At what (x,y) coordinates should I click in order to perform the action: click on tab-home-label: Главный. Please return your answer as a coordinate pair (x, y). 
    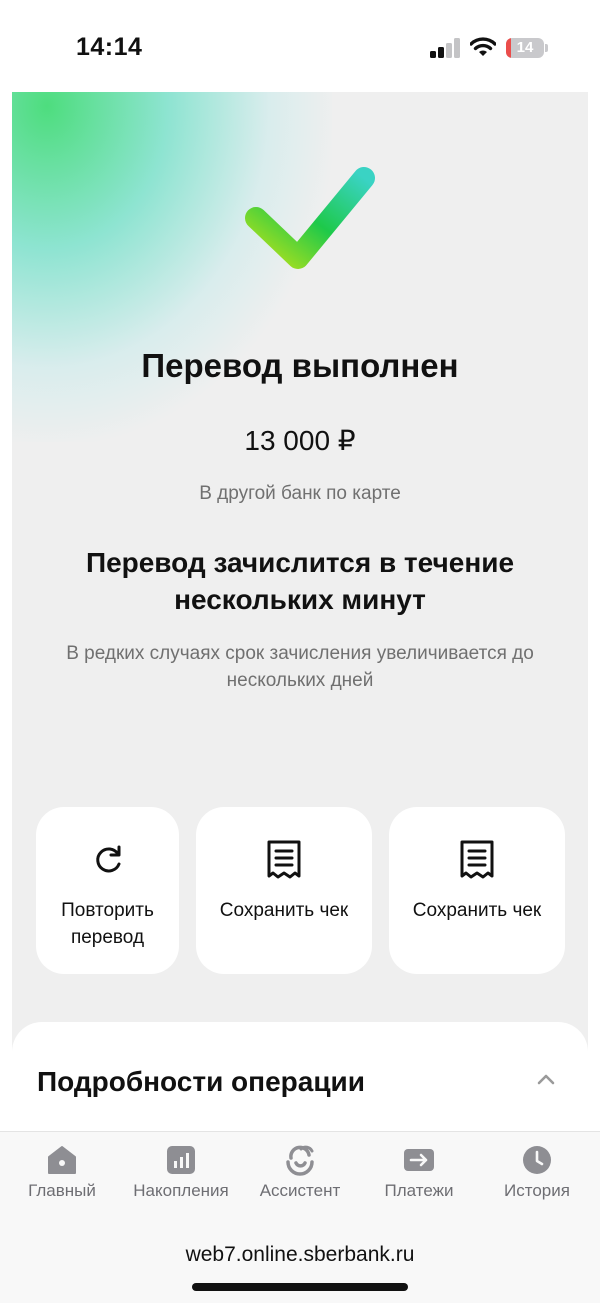
    Looking at the image, I should click on (62, 1190).